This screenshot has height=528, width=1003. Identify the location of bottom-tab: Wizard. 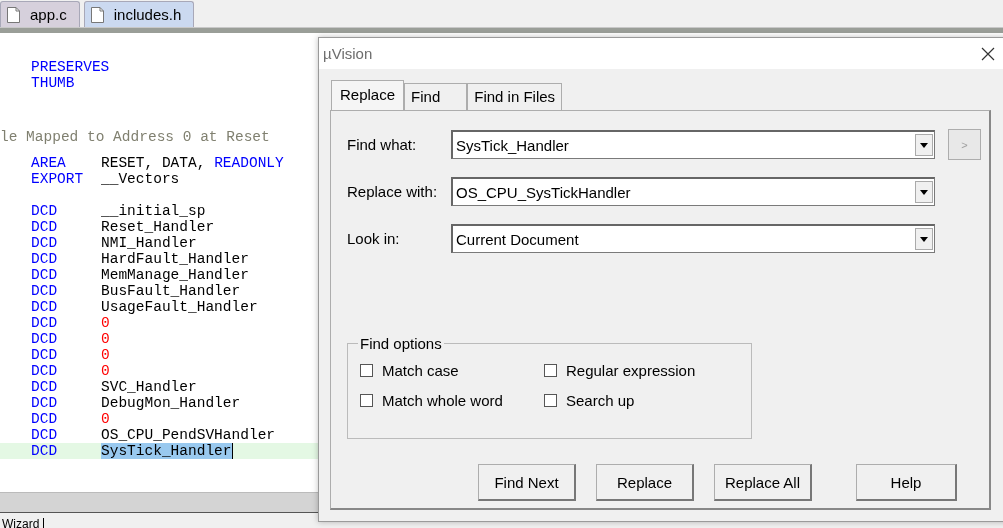
(23, 523).